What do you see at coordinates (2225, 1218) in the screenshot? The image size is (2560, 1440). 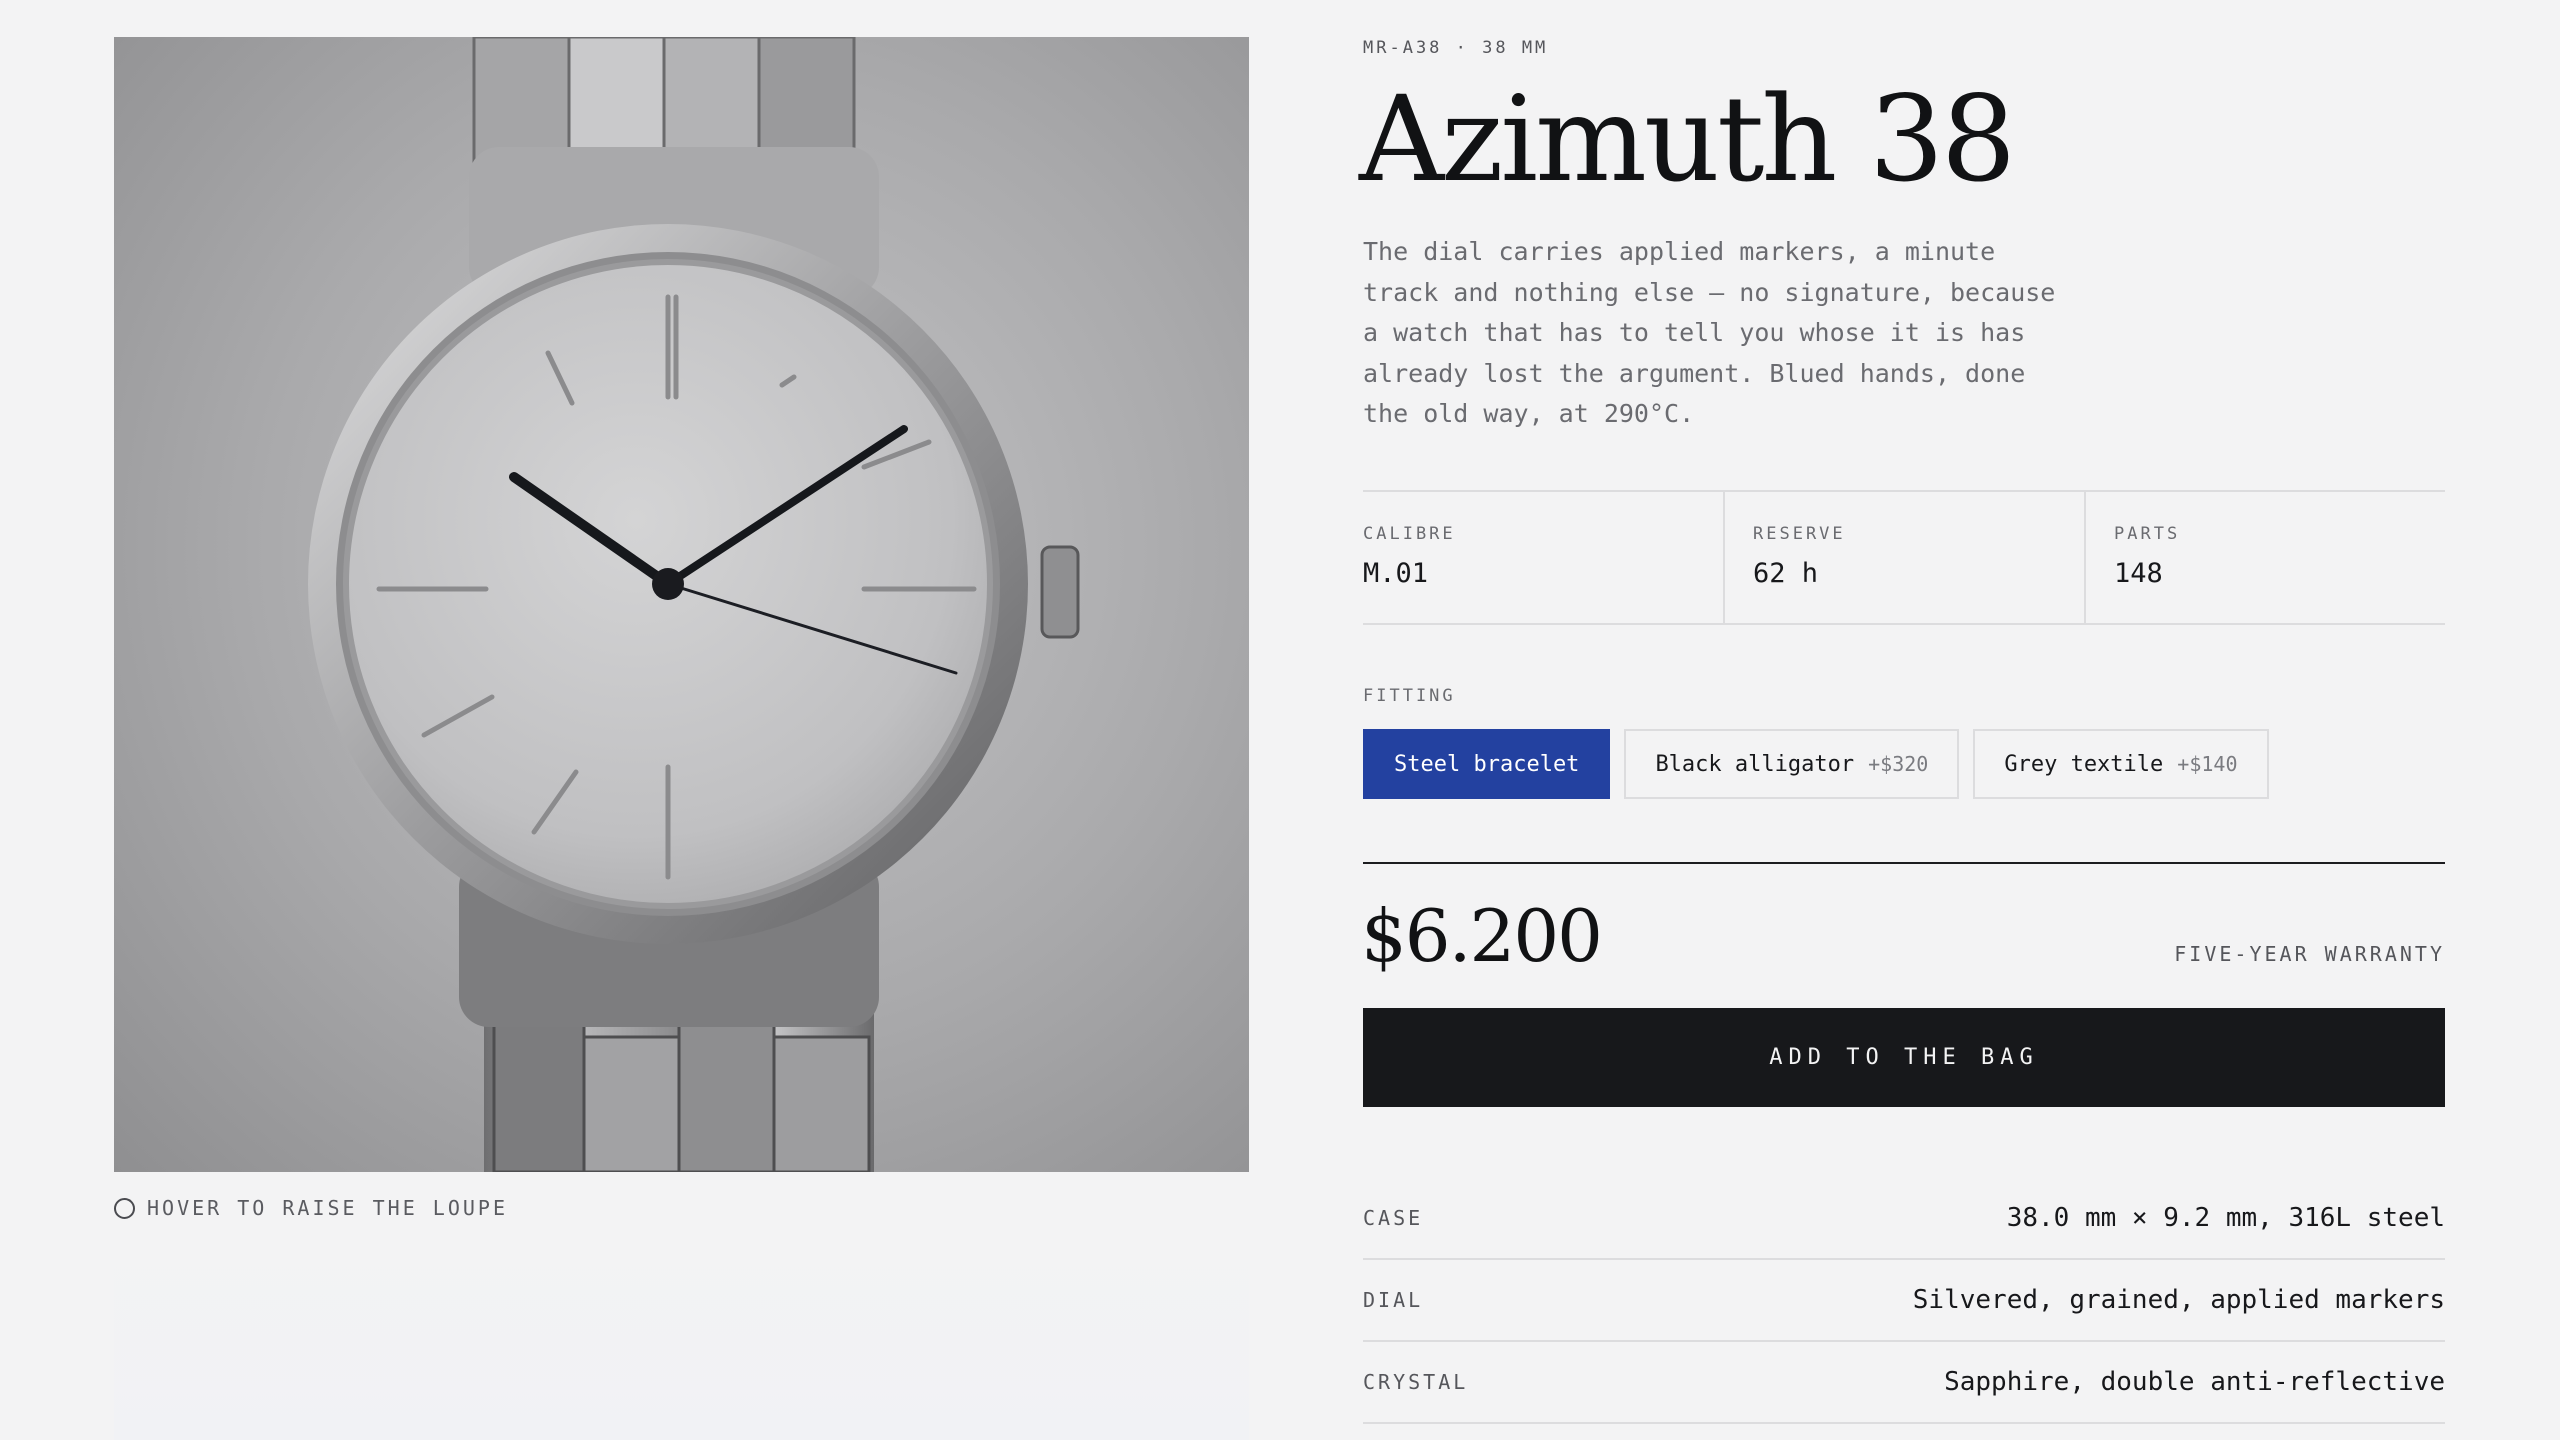 I see `detail-value: 38.0 mm × 9.2 mm, 316L steel` at bounding box center [2225, 1218].